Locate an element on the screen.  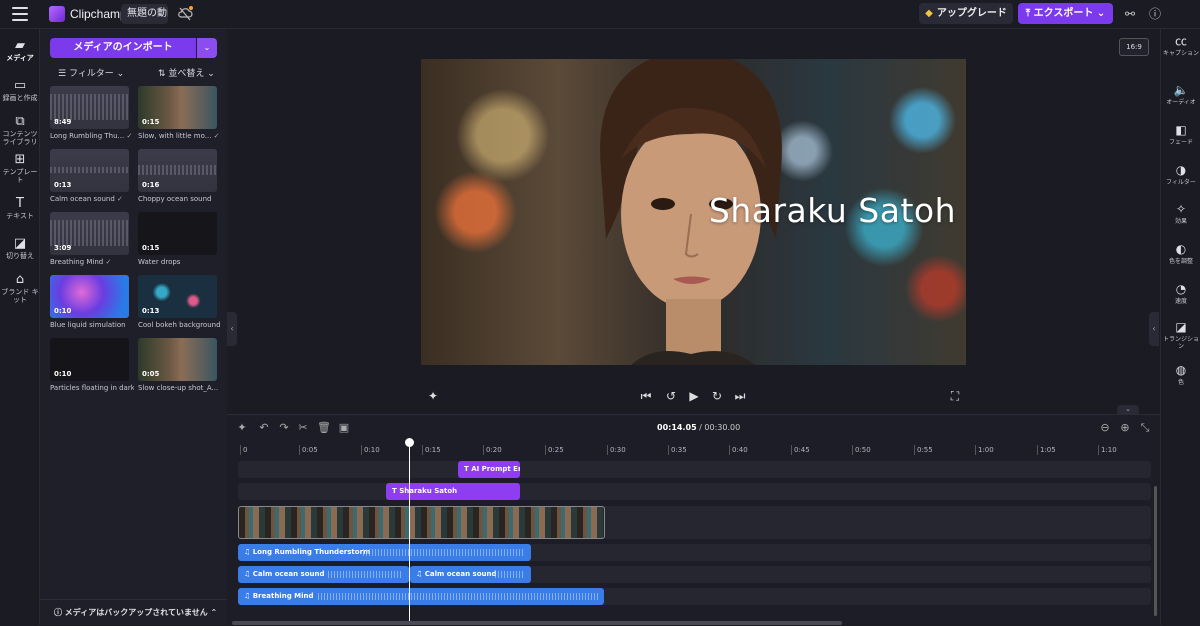
rail-item-audio: 🔈 オーディオ is located at coordinates (1180, 95).